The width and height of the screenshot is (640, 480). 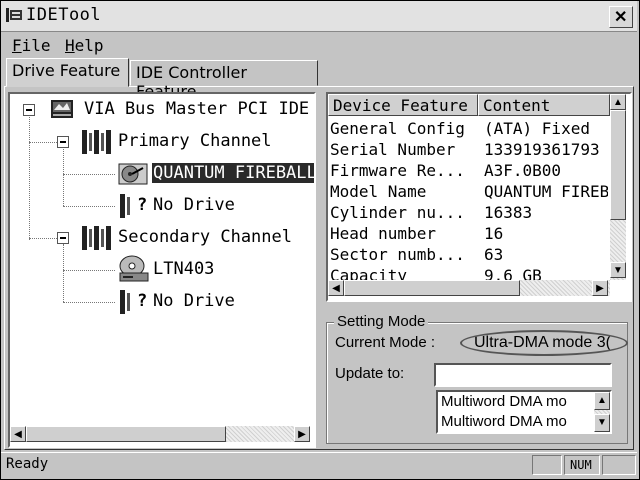 What do you see at coordinates (403, 149) in the screenshot?
I see `feature-name-cell: Serial Number` at bounding box center [403, 149].